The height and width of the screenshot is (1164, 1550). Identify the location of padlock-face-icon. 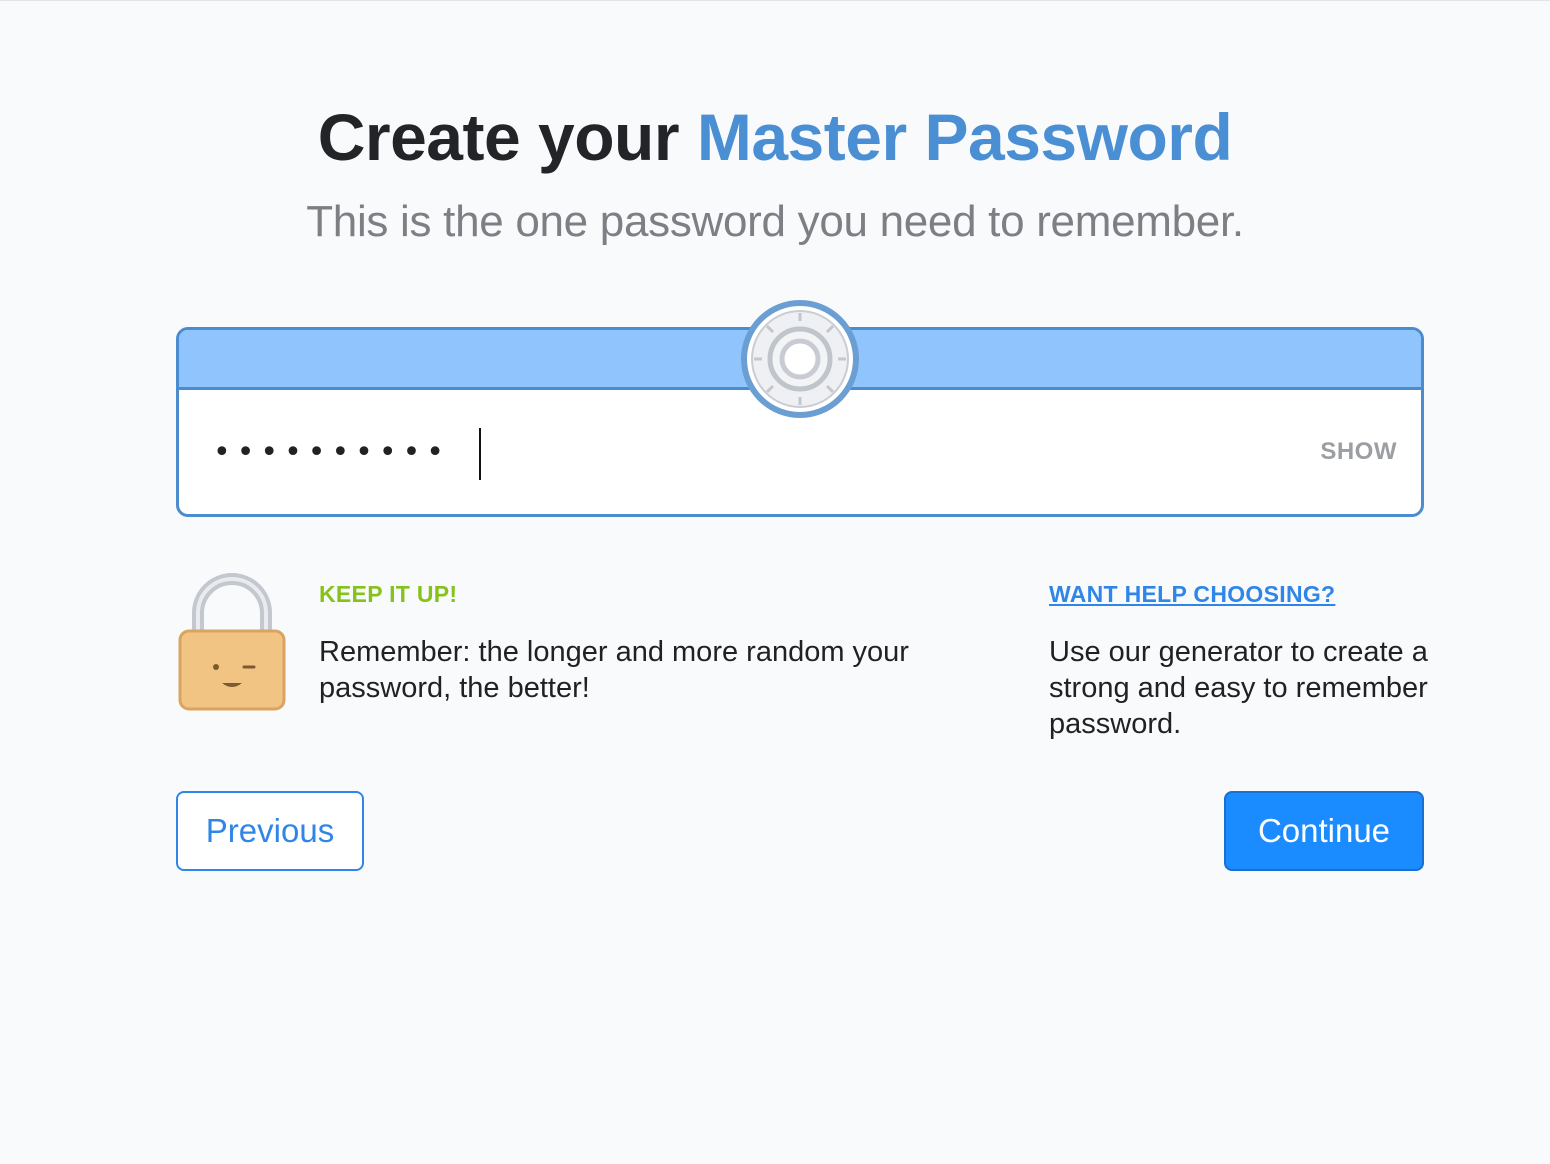
(232, 642).